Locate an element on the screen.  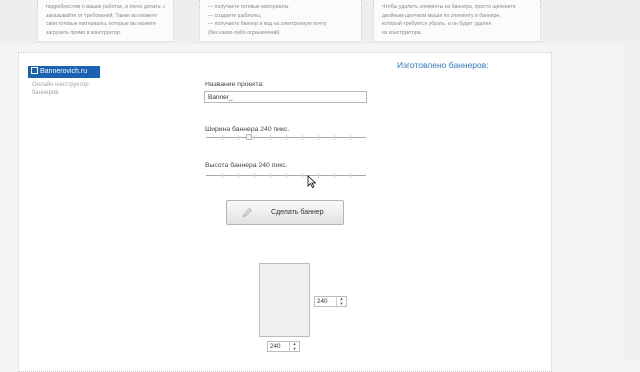
brand-logo: Bannerovich.ru is located at coordinates (64, 72).